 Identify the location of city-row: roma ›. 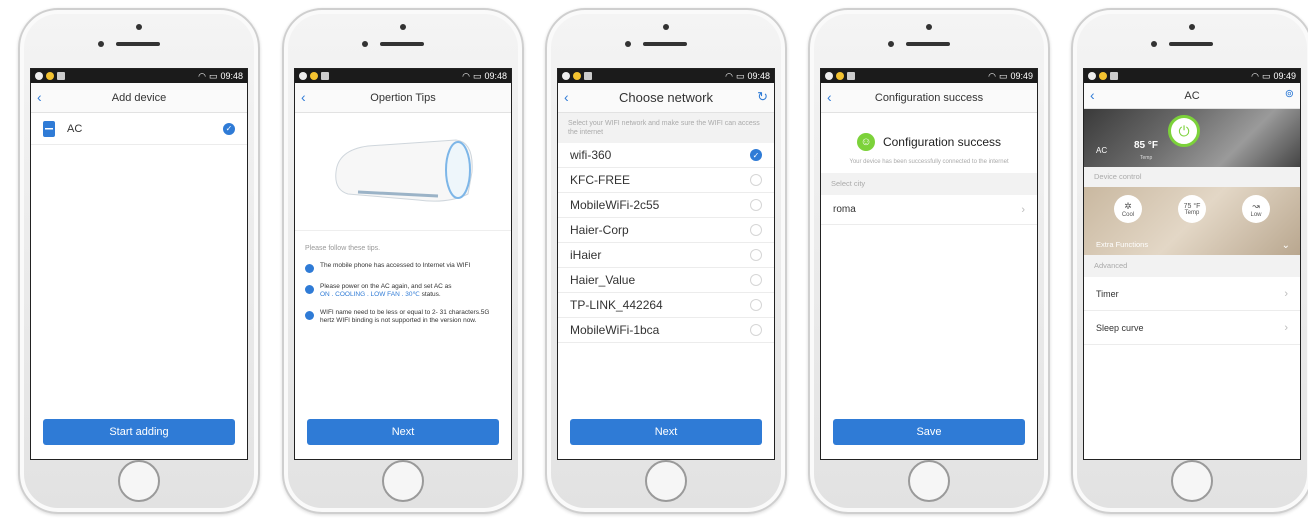
(929, 210).